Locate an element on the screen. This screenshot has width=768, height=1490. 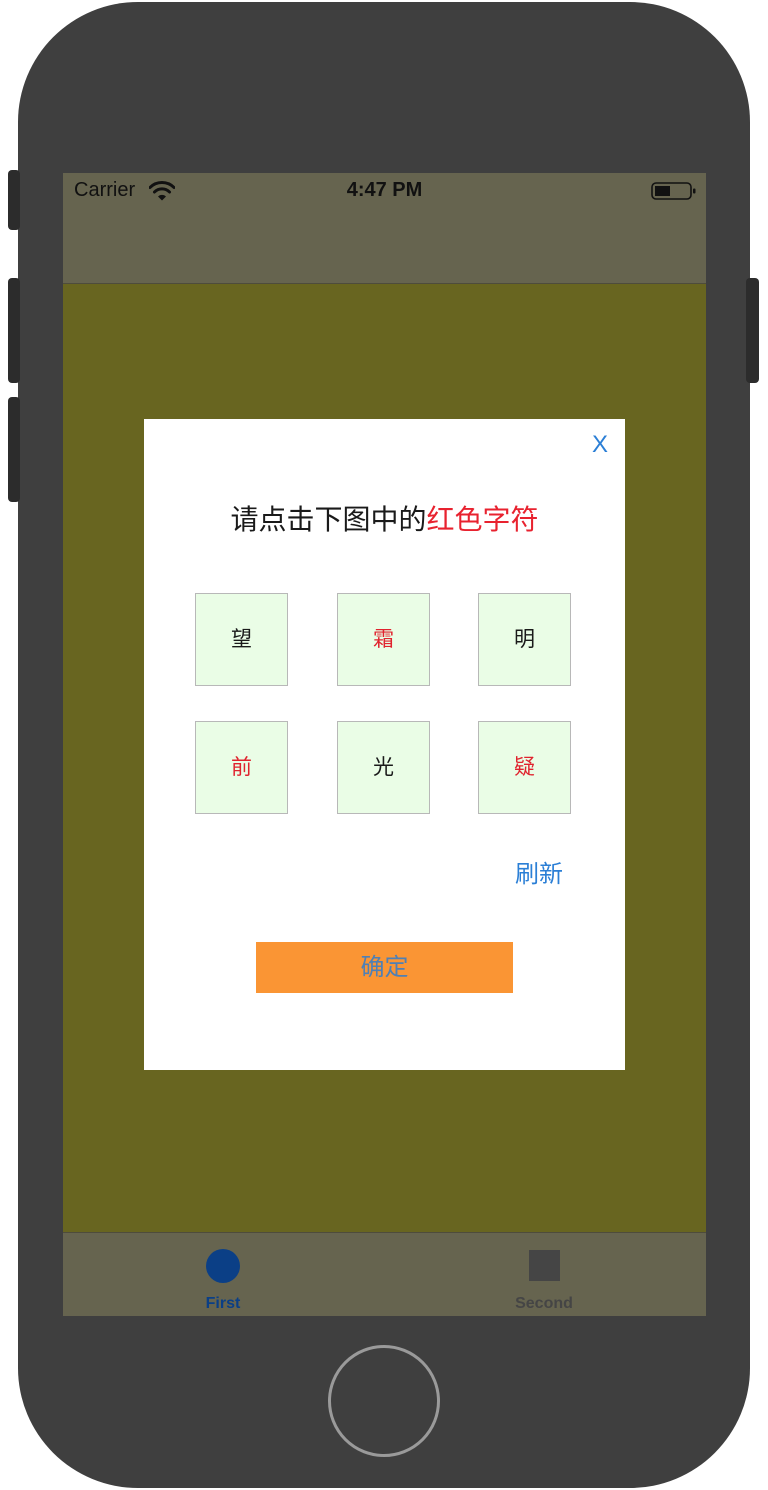
tab-second: Second is located at coordinates (544, 1274).